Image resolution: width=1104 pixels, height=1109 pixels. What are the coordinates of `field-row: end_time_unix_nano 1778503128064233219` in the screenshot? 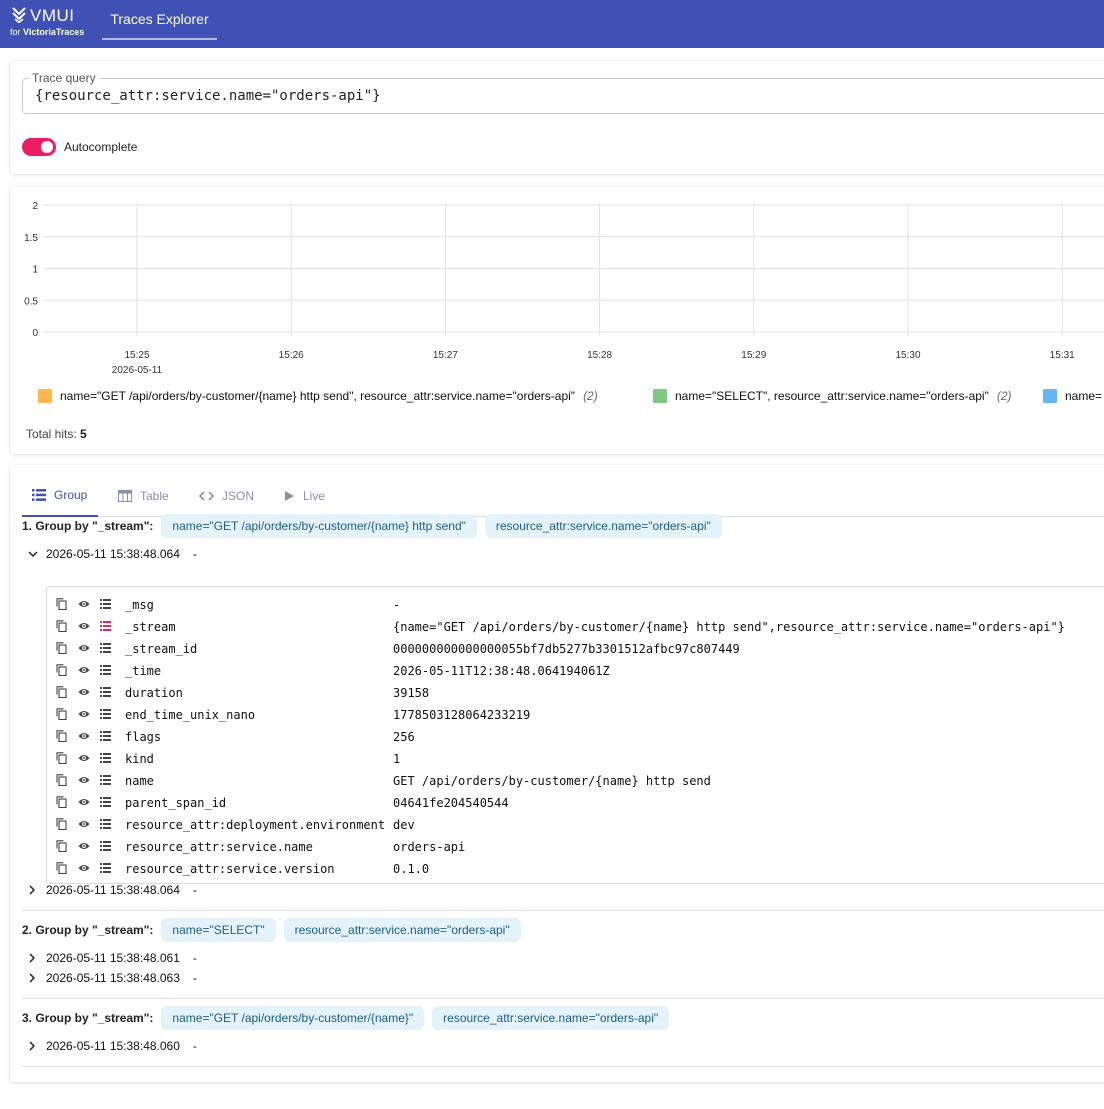 It's located at (575, 715).